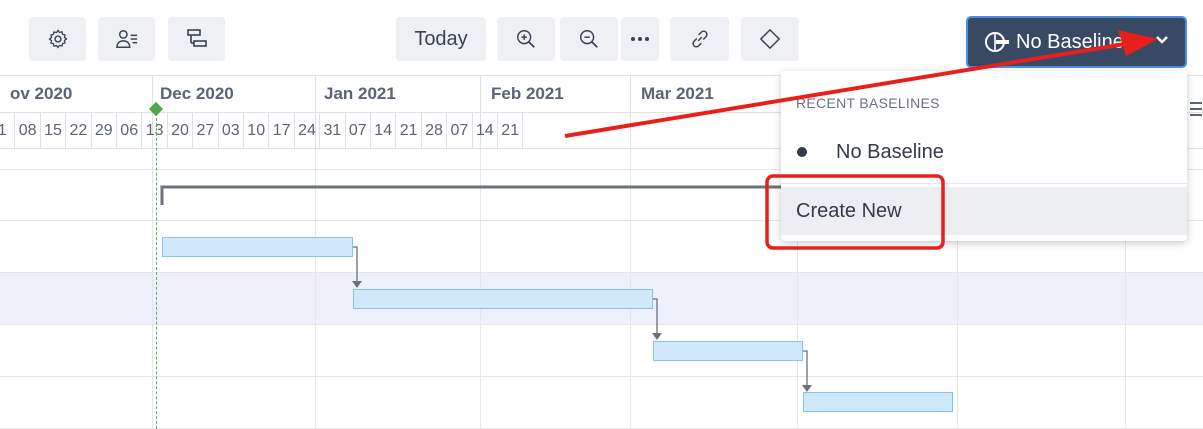 The height and width of the screenshot is (429, 1203). Describe the element at coordinates (984, 152) in the screenshot. I see `baseline-option-no-baseline: No Baseline` at that location.